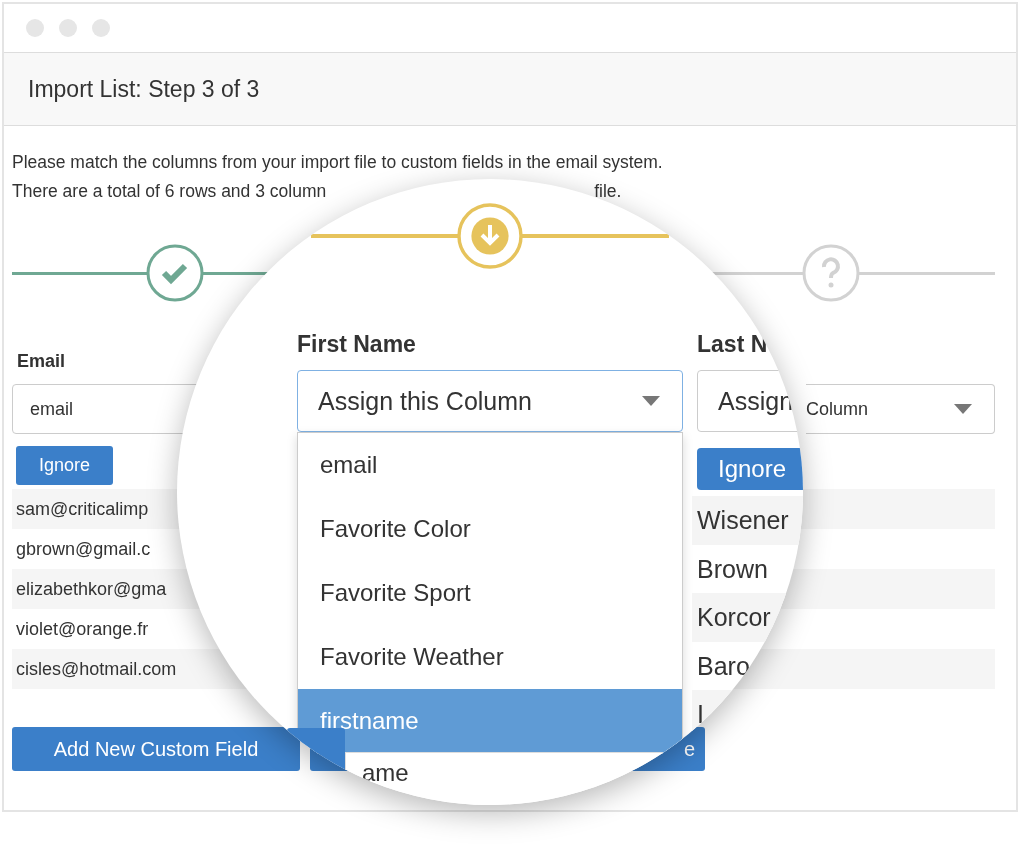  Describe the element at coordinates (490, 657) in the screenshot. I see `dropdown-option: Favorite Weather` at that location.